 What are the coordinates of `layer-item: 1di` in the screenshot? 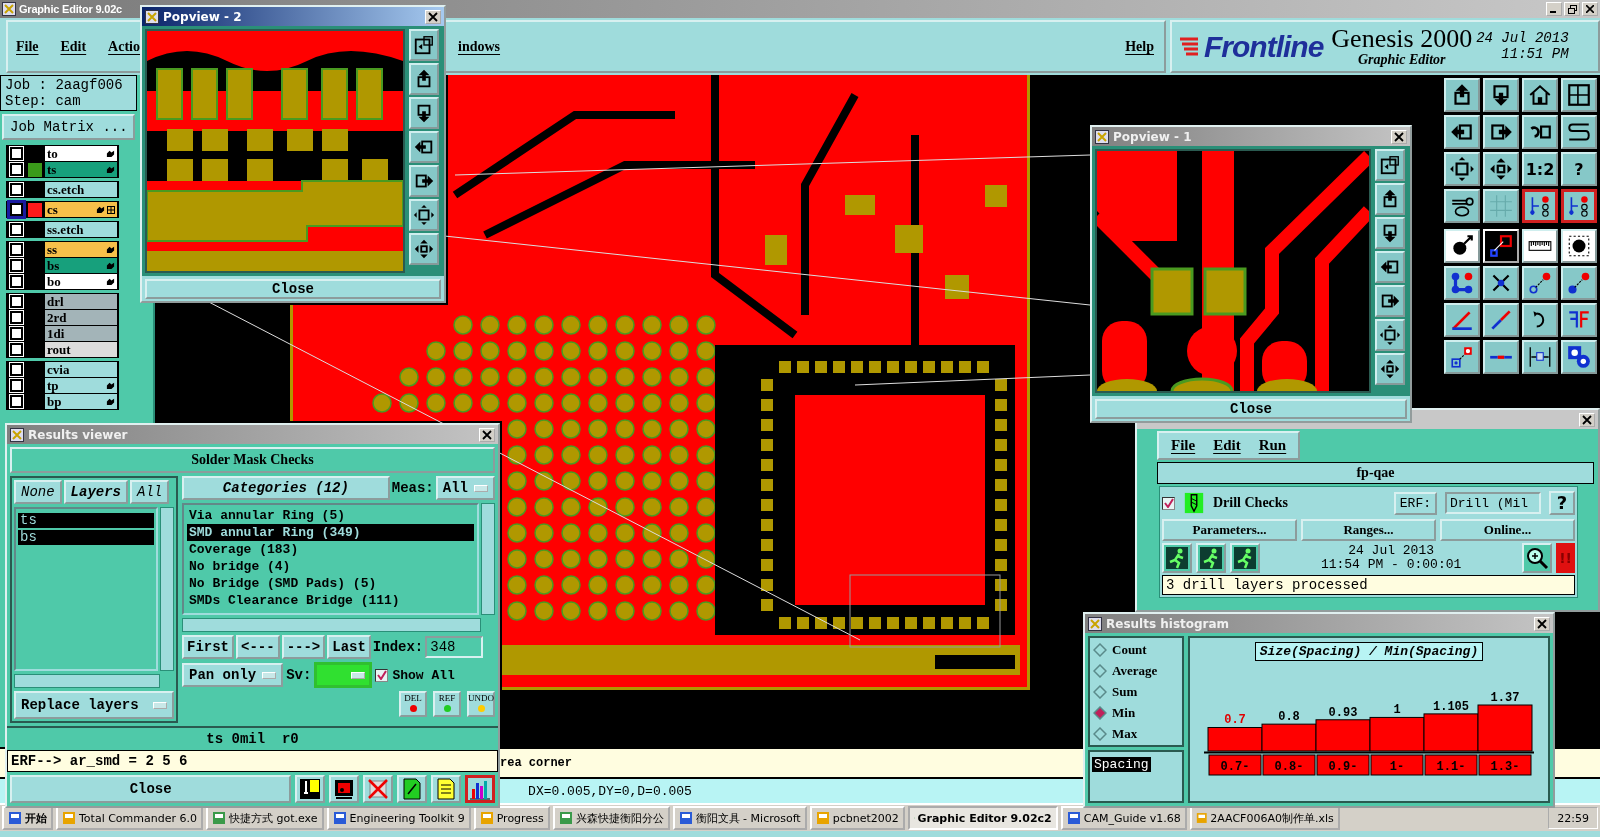 It's located at (81, 333).